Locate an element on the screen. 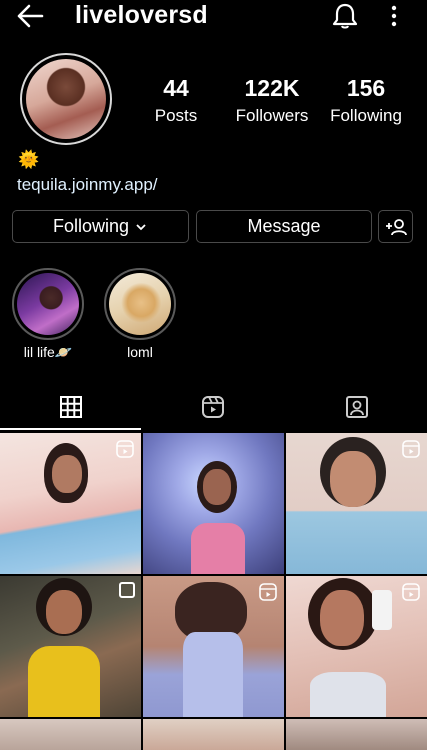 The height and width of the screenshot is (750, 427). bio-link: tequila.joinmy.app/ is located at coordinates (87, 185).